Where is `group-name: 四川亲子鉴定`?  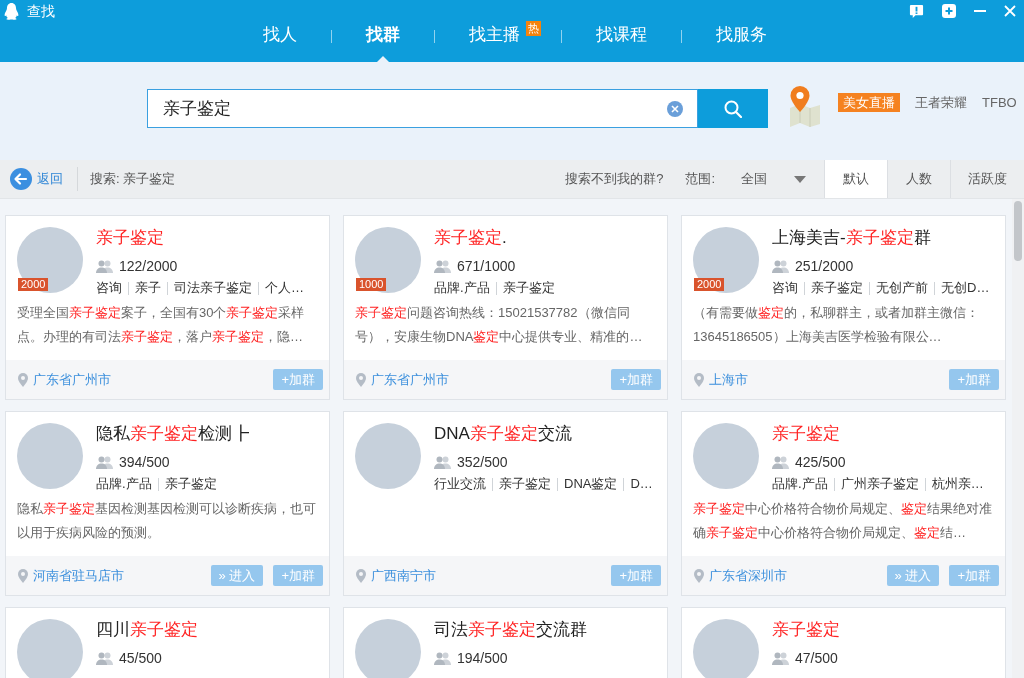
group-name: 四川亲子鉴定 is located at coordinates (208, 630).